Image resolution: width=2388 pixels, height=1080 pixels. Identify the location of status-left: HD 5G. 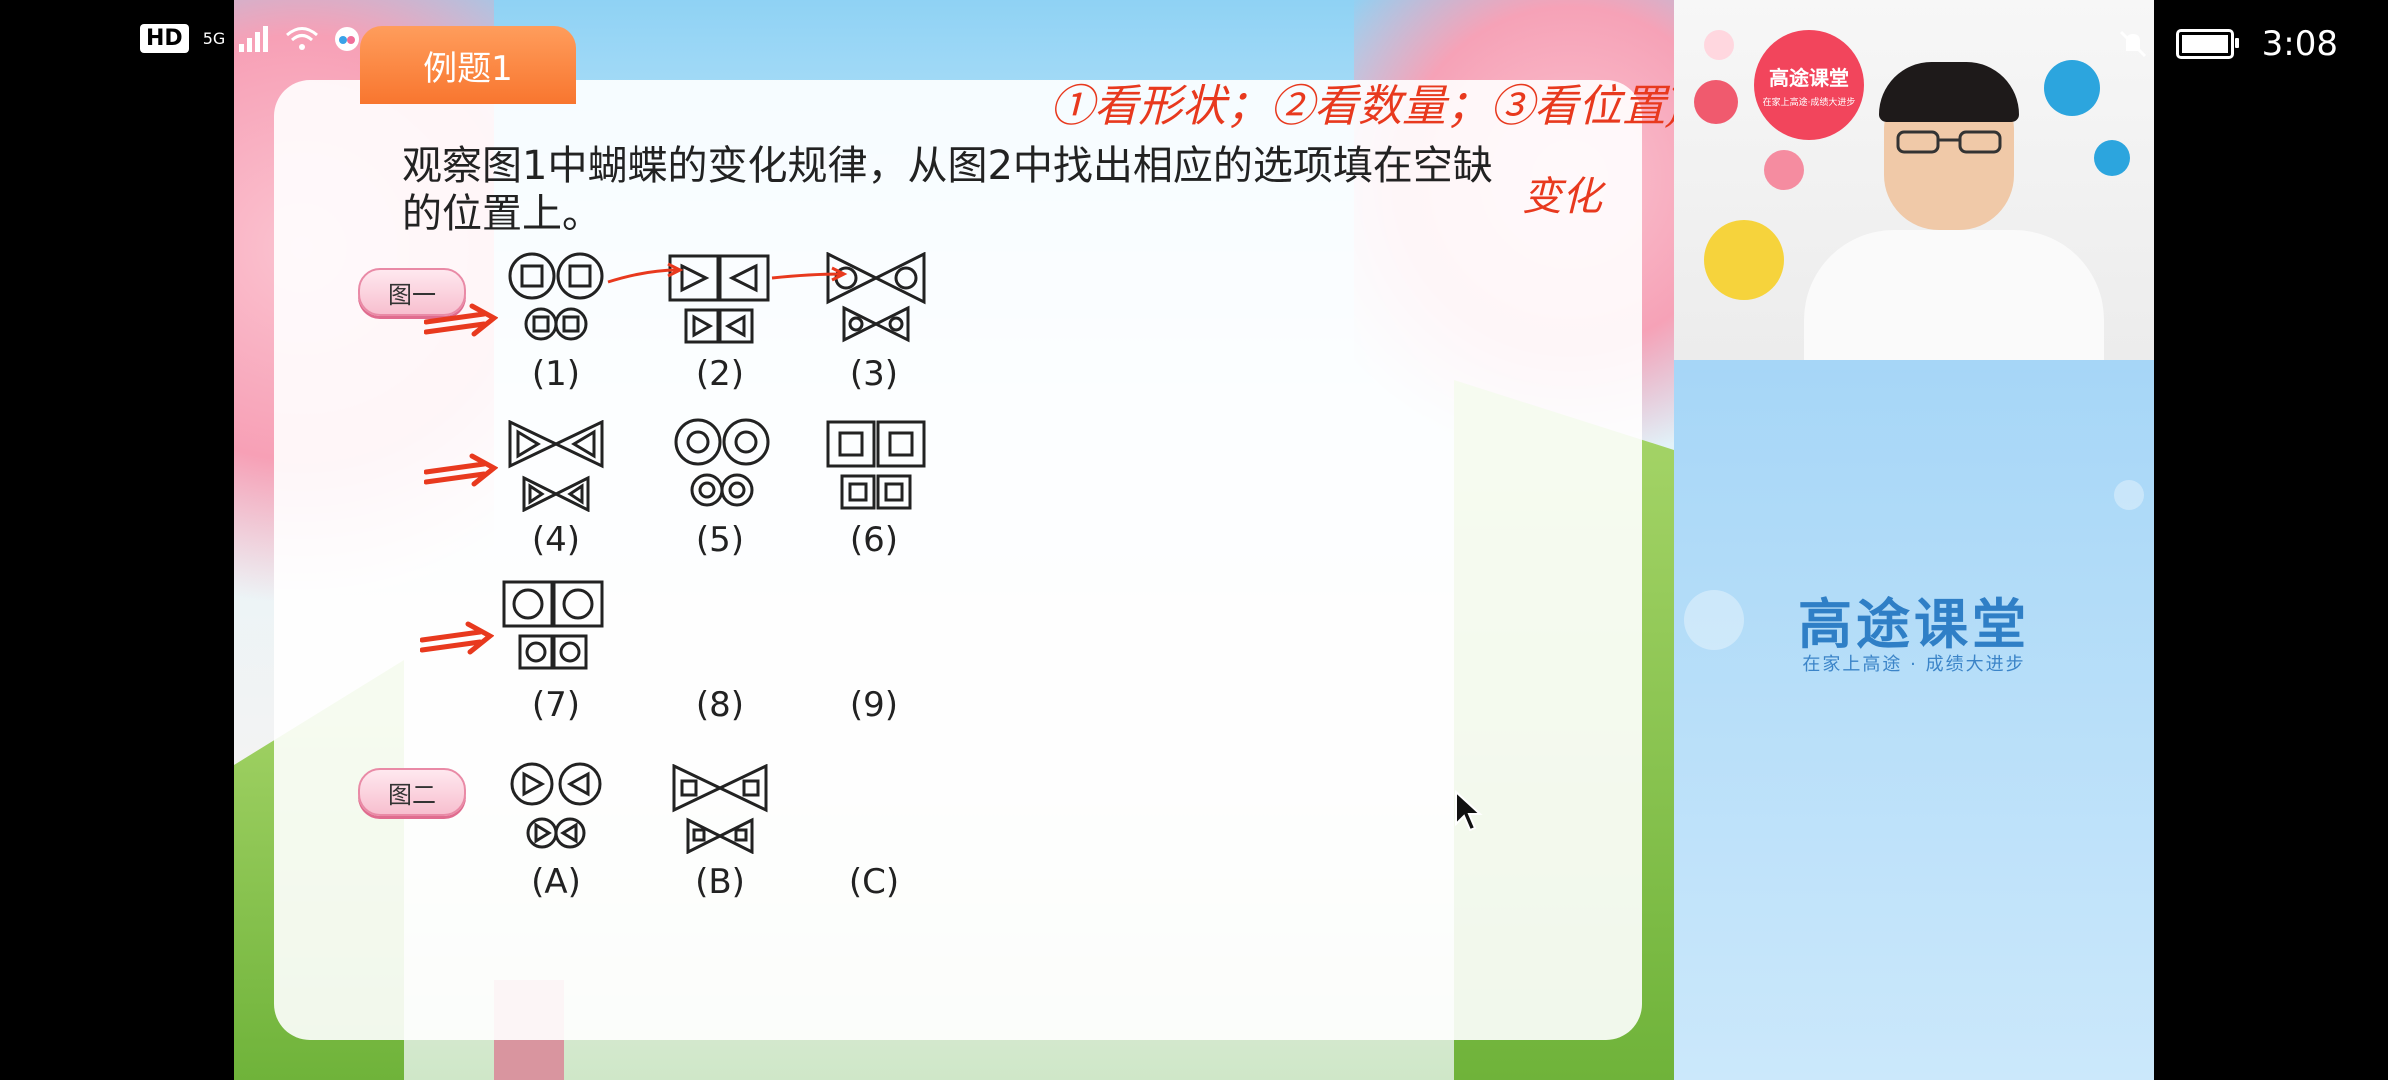
(250, 38).